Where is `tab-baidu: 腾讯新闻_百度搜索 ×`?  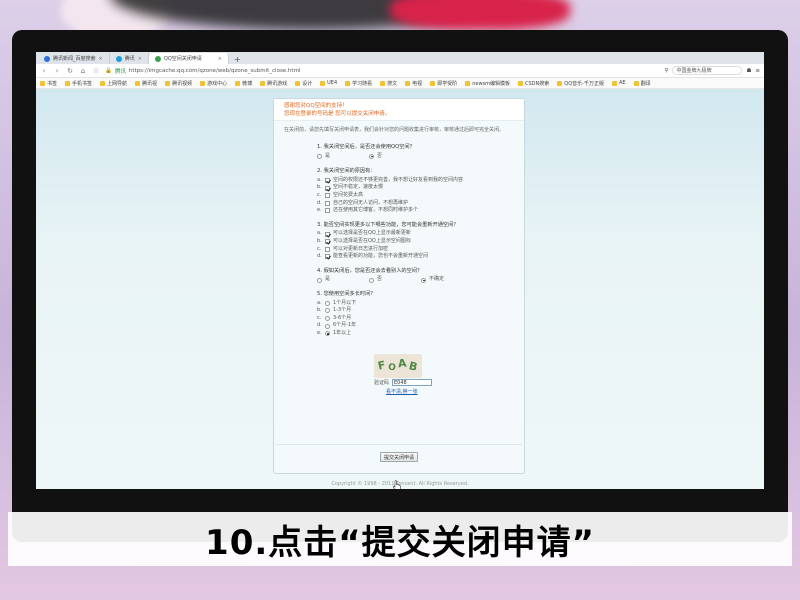
tab-baidu: 腾讯新闻_百度搜索 × is located at coordinates (74, 58).